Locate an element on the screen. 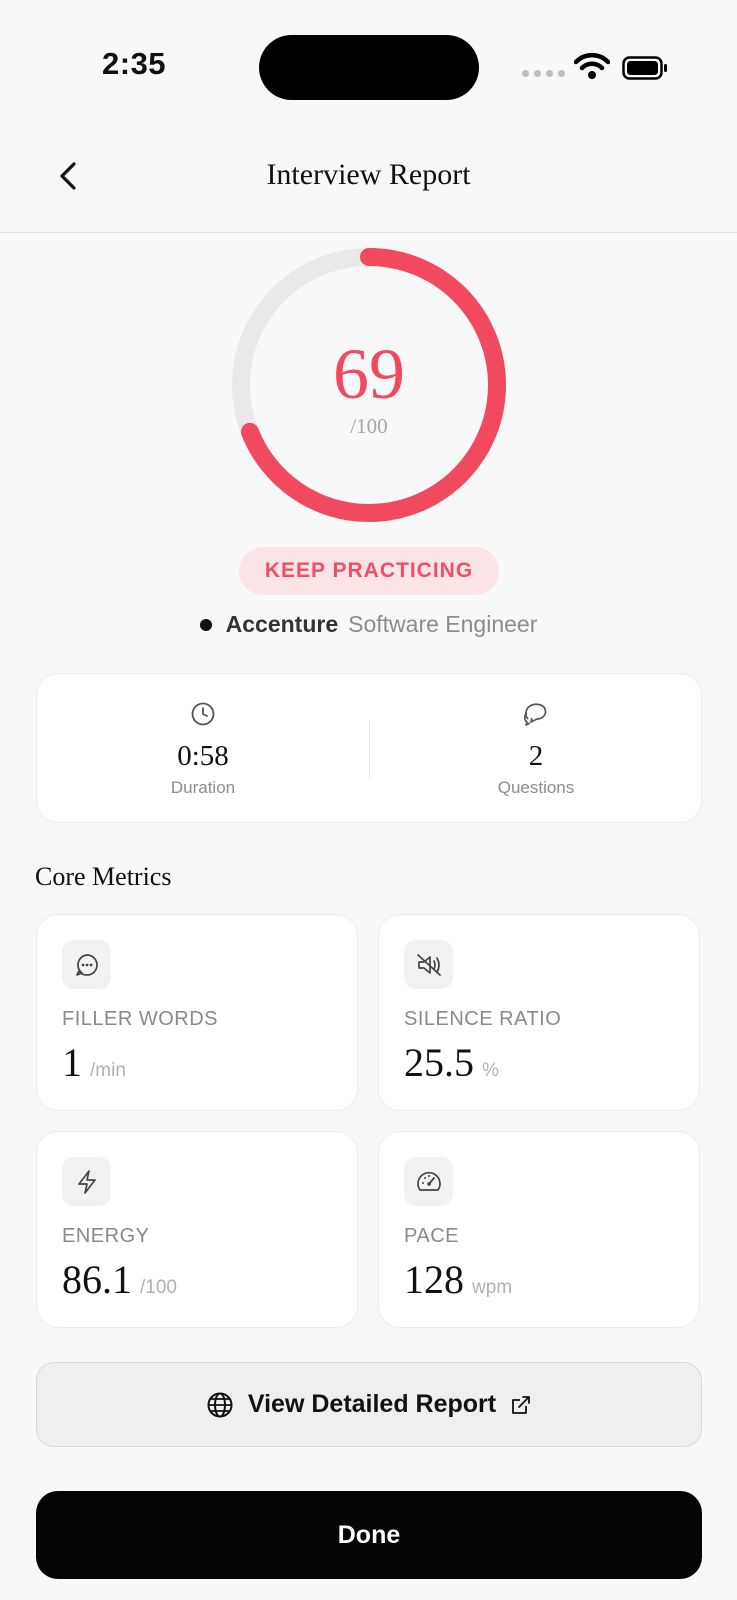 The height and width of the screenshot is (1600, 737). done-button: Done is located at coordinates (369, 1535).